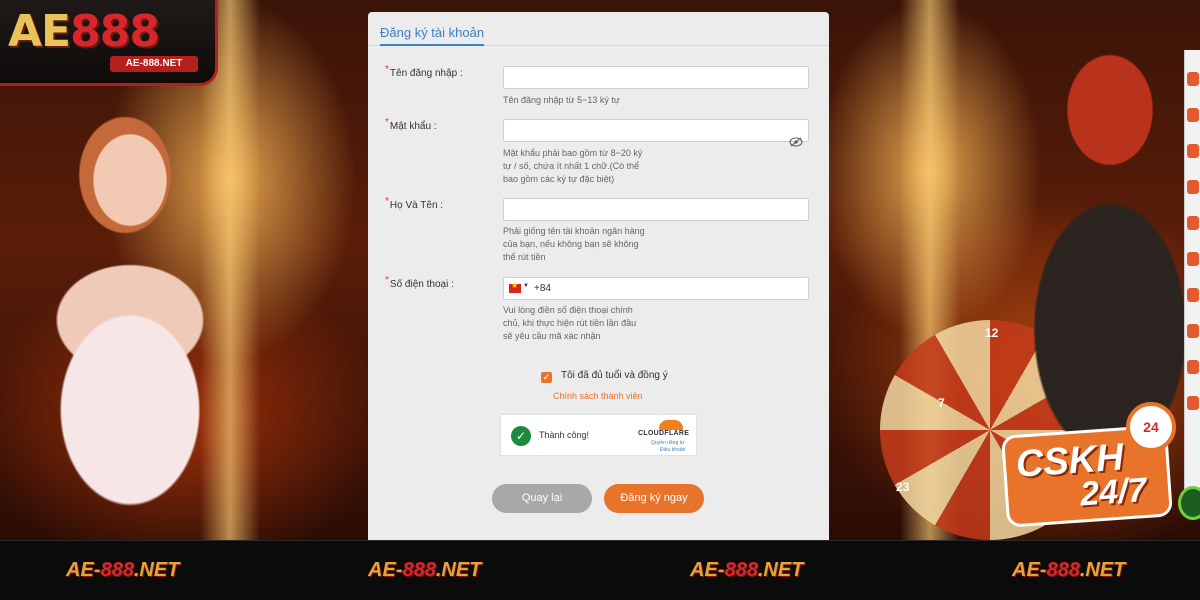  I want to click on eye-off-icon, so click(796, 142).